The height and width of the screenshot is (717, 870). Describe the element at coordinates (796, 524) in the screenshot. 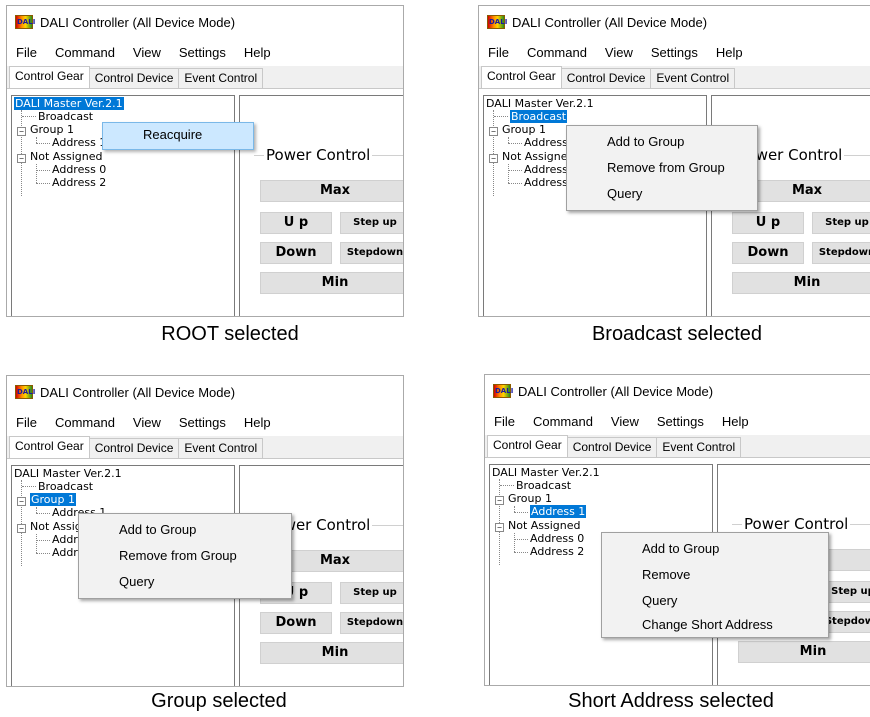

I see `power-control-title: Power Control` at that location.